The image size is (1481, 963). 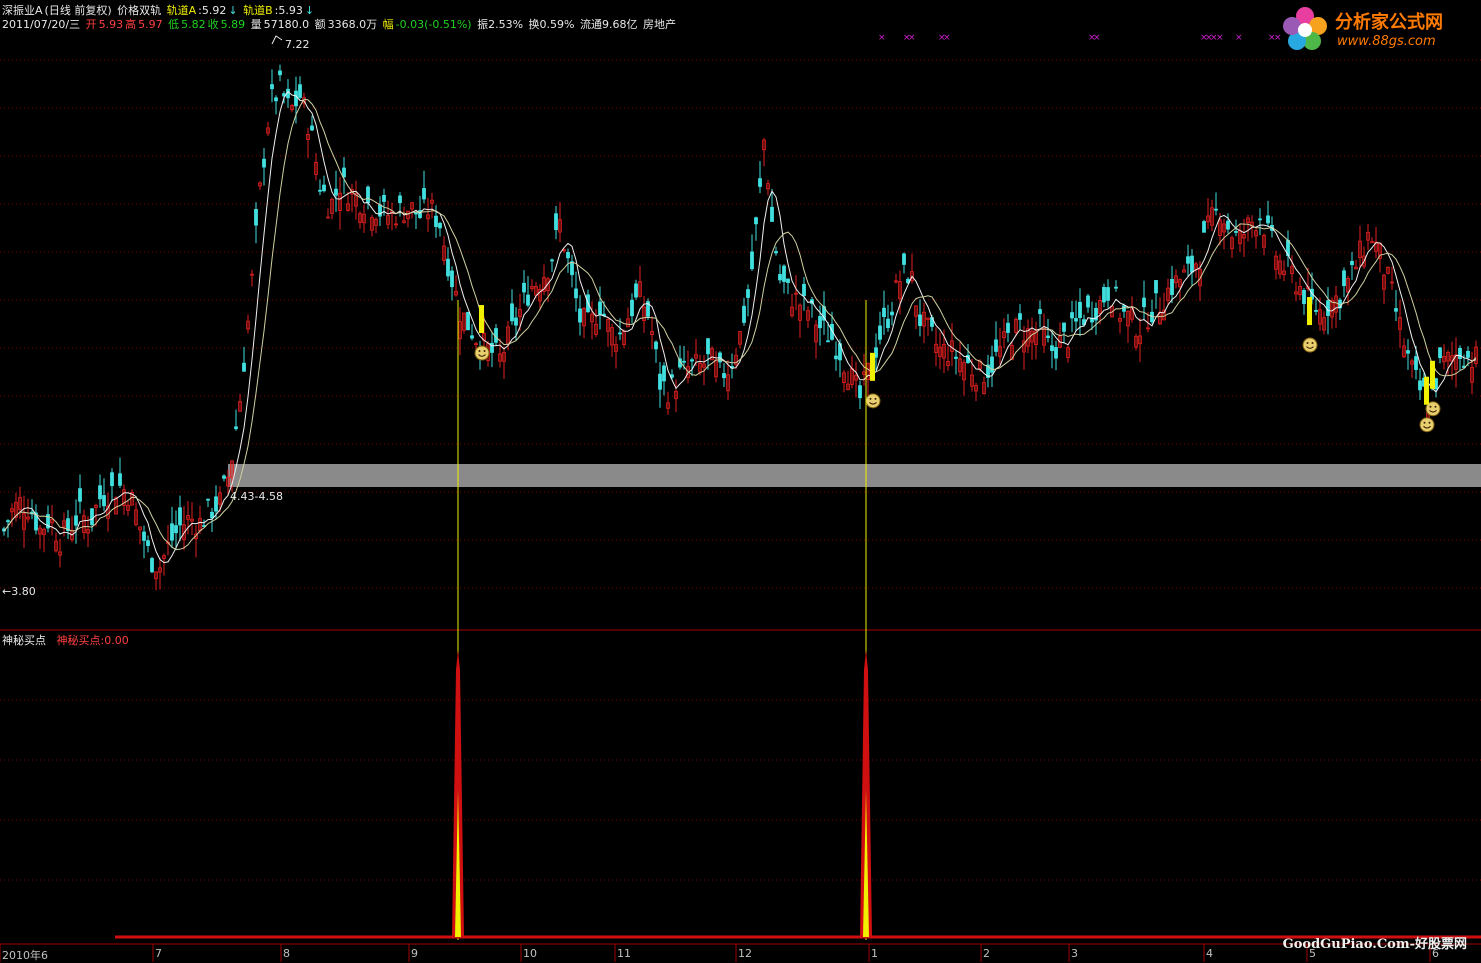 I want to click on x-tick-label: 3, so click(x=1074, y=953).